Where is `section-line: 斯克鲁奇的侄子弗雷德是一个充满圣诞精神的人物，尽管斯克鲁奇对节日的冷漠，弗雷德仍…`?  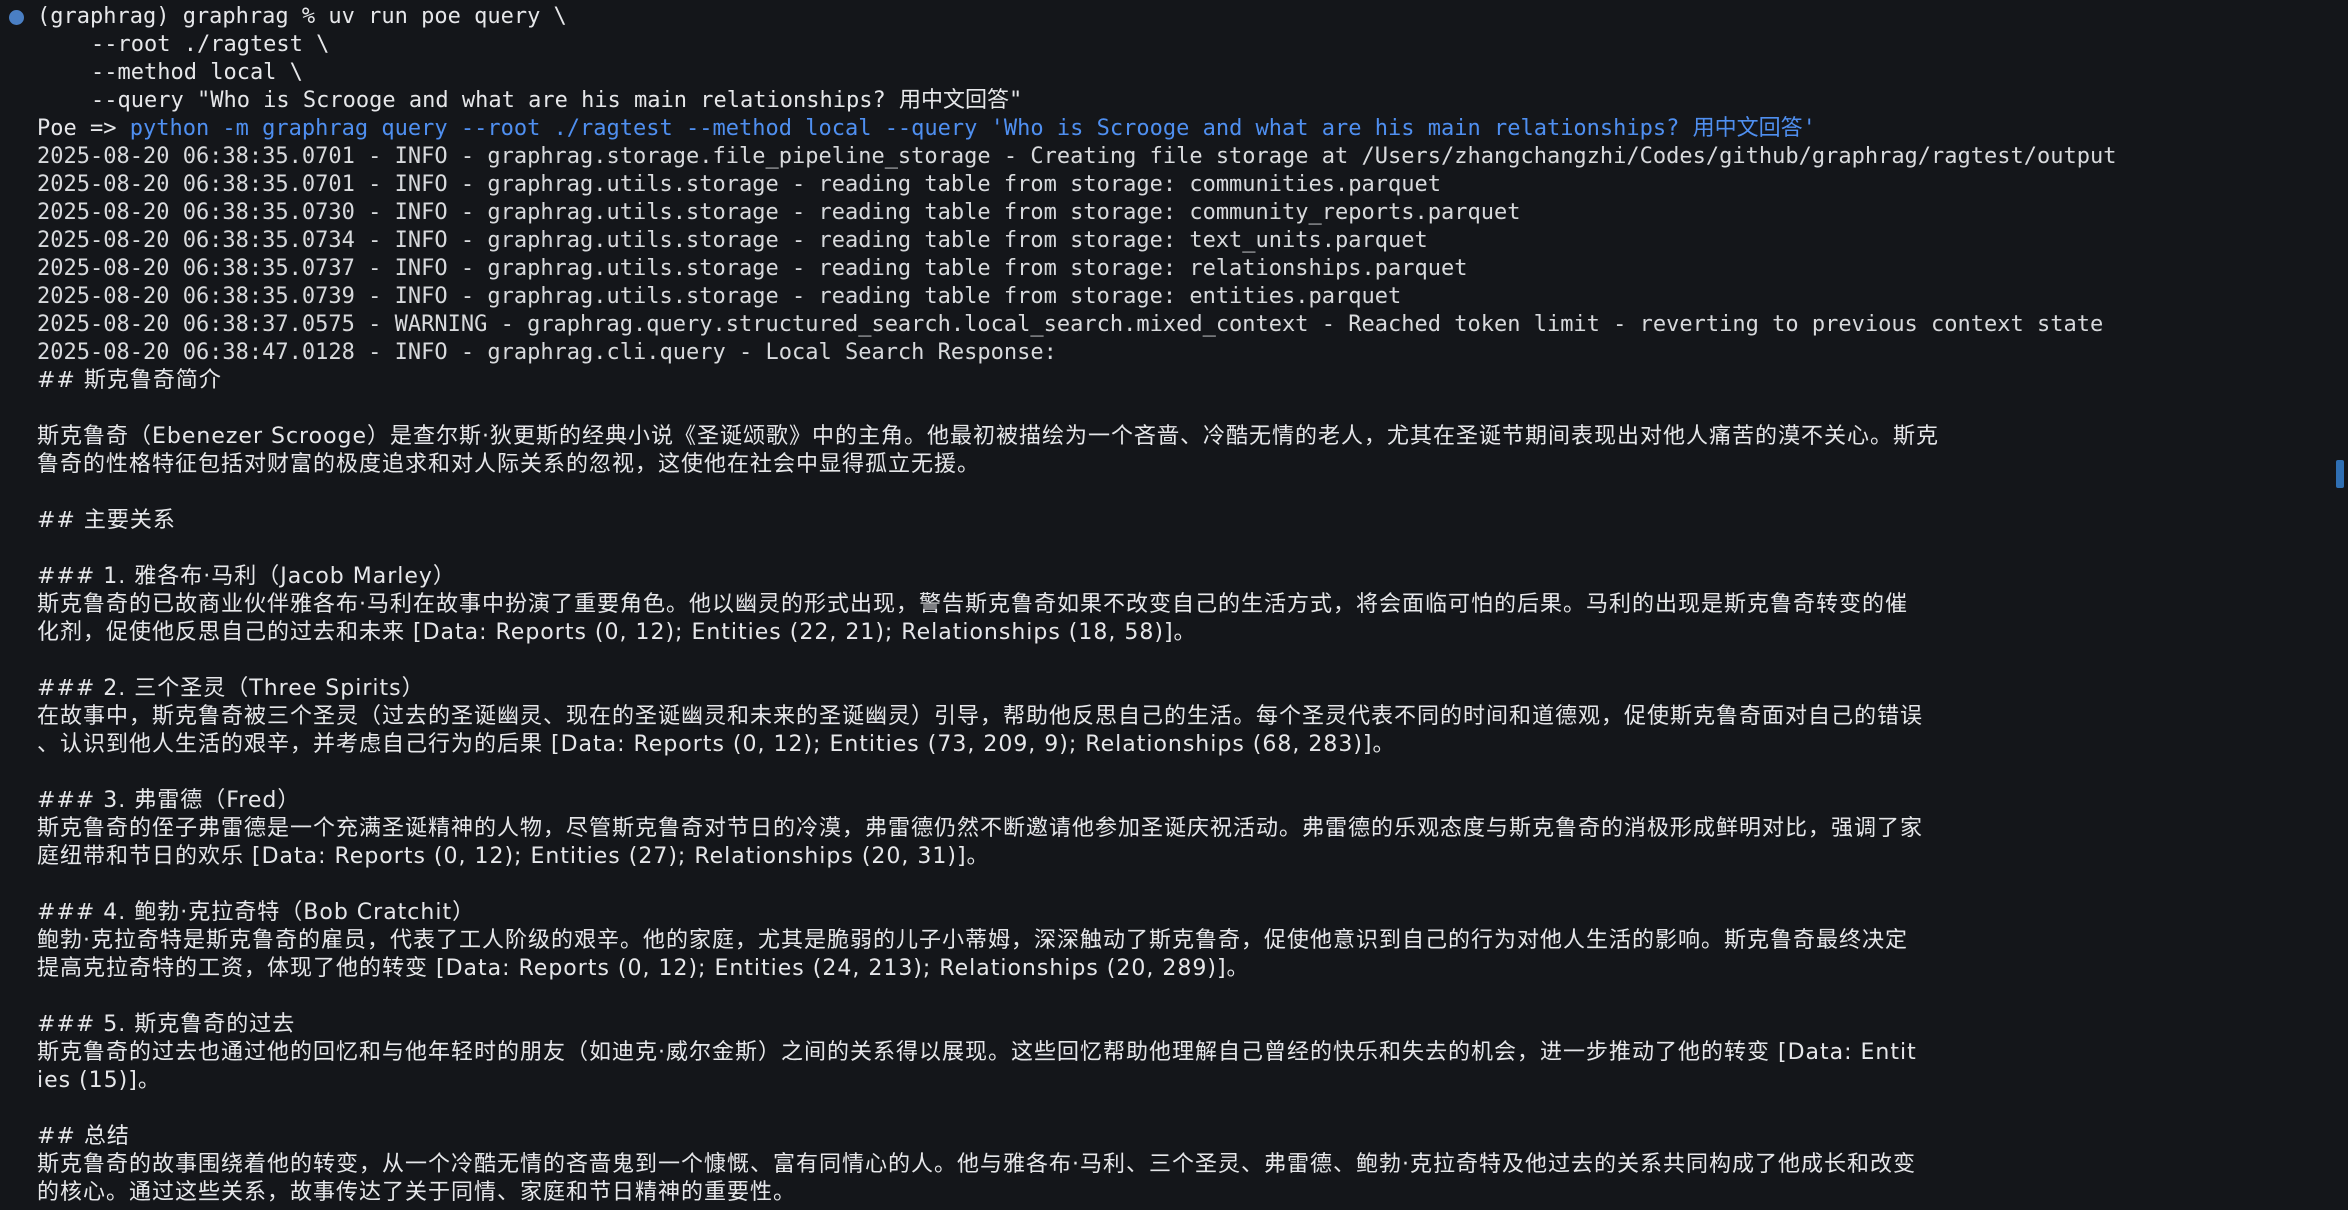
section-line: 斯克鲁奇的侄子弗雷德是一个充满圣诞精神的人物，尽管斯克鲁奇对节日的冷漠，弗雷德仍… is located at coordinates (980, 828).